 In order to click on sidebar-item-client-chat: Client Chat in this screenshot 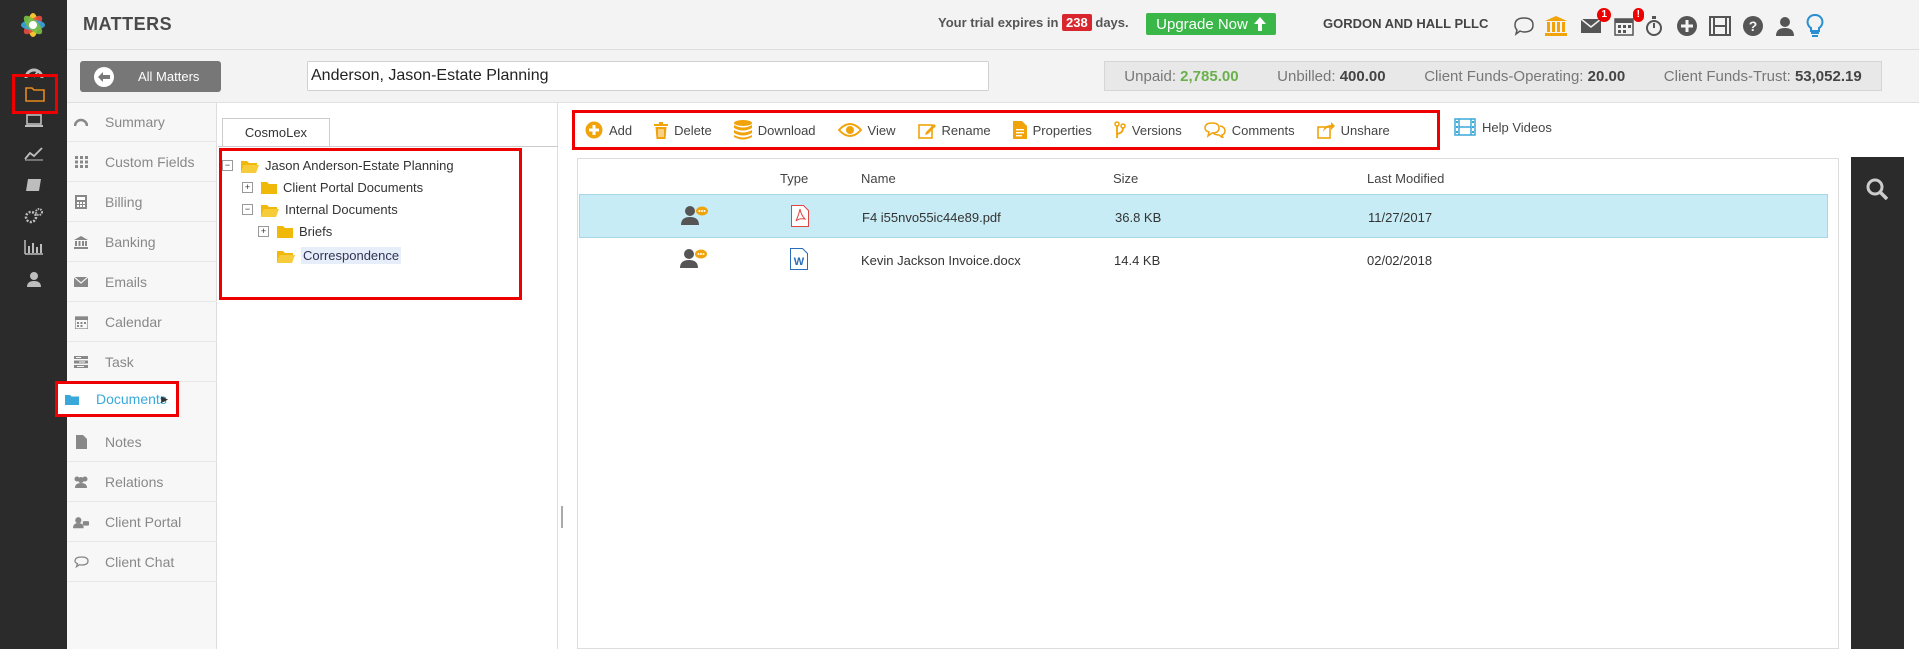, I will do `click(142, 562)`.